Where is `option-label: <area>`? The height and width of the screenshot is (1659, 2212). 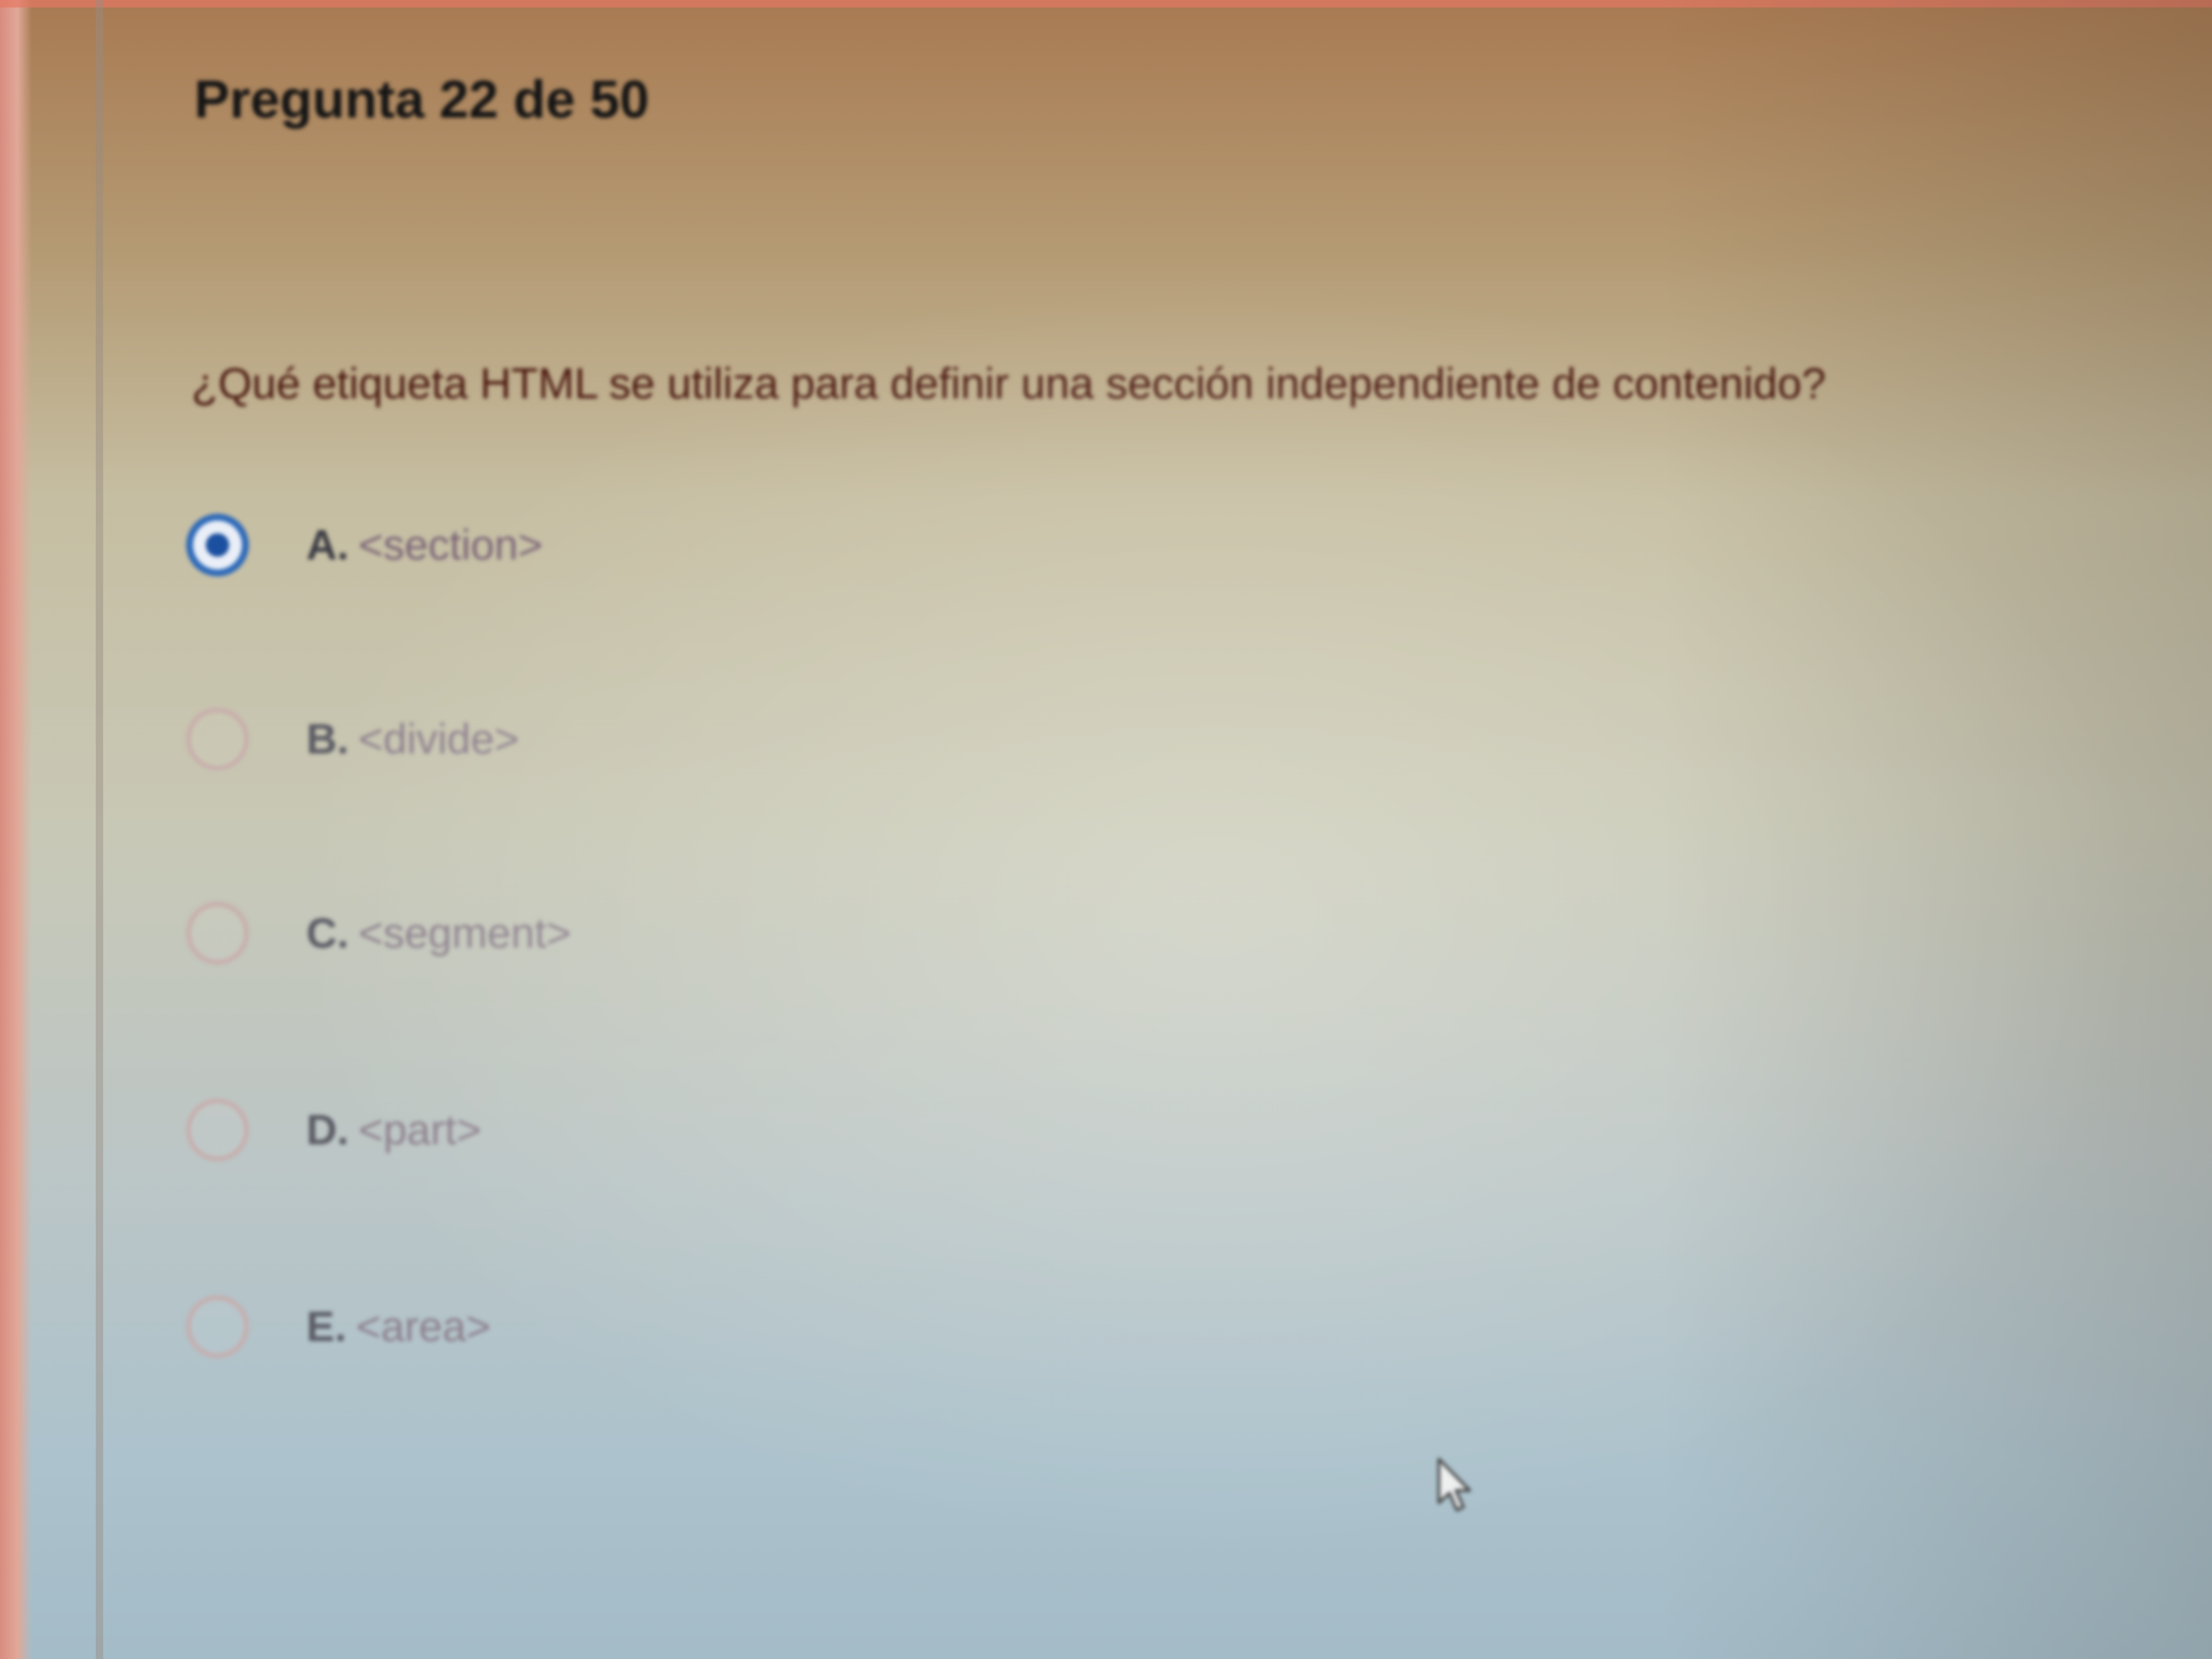
option-label: <area> is located at coordinates (423, 1326).